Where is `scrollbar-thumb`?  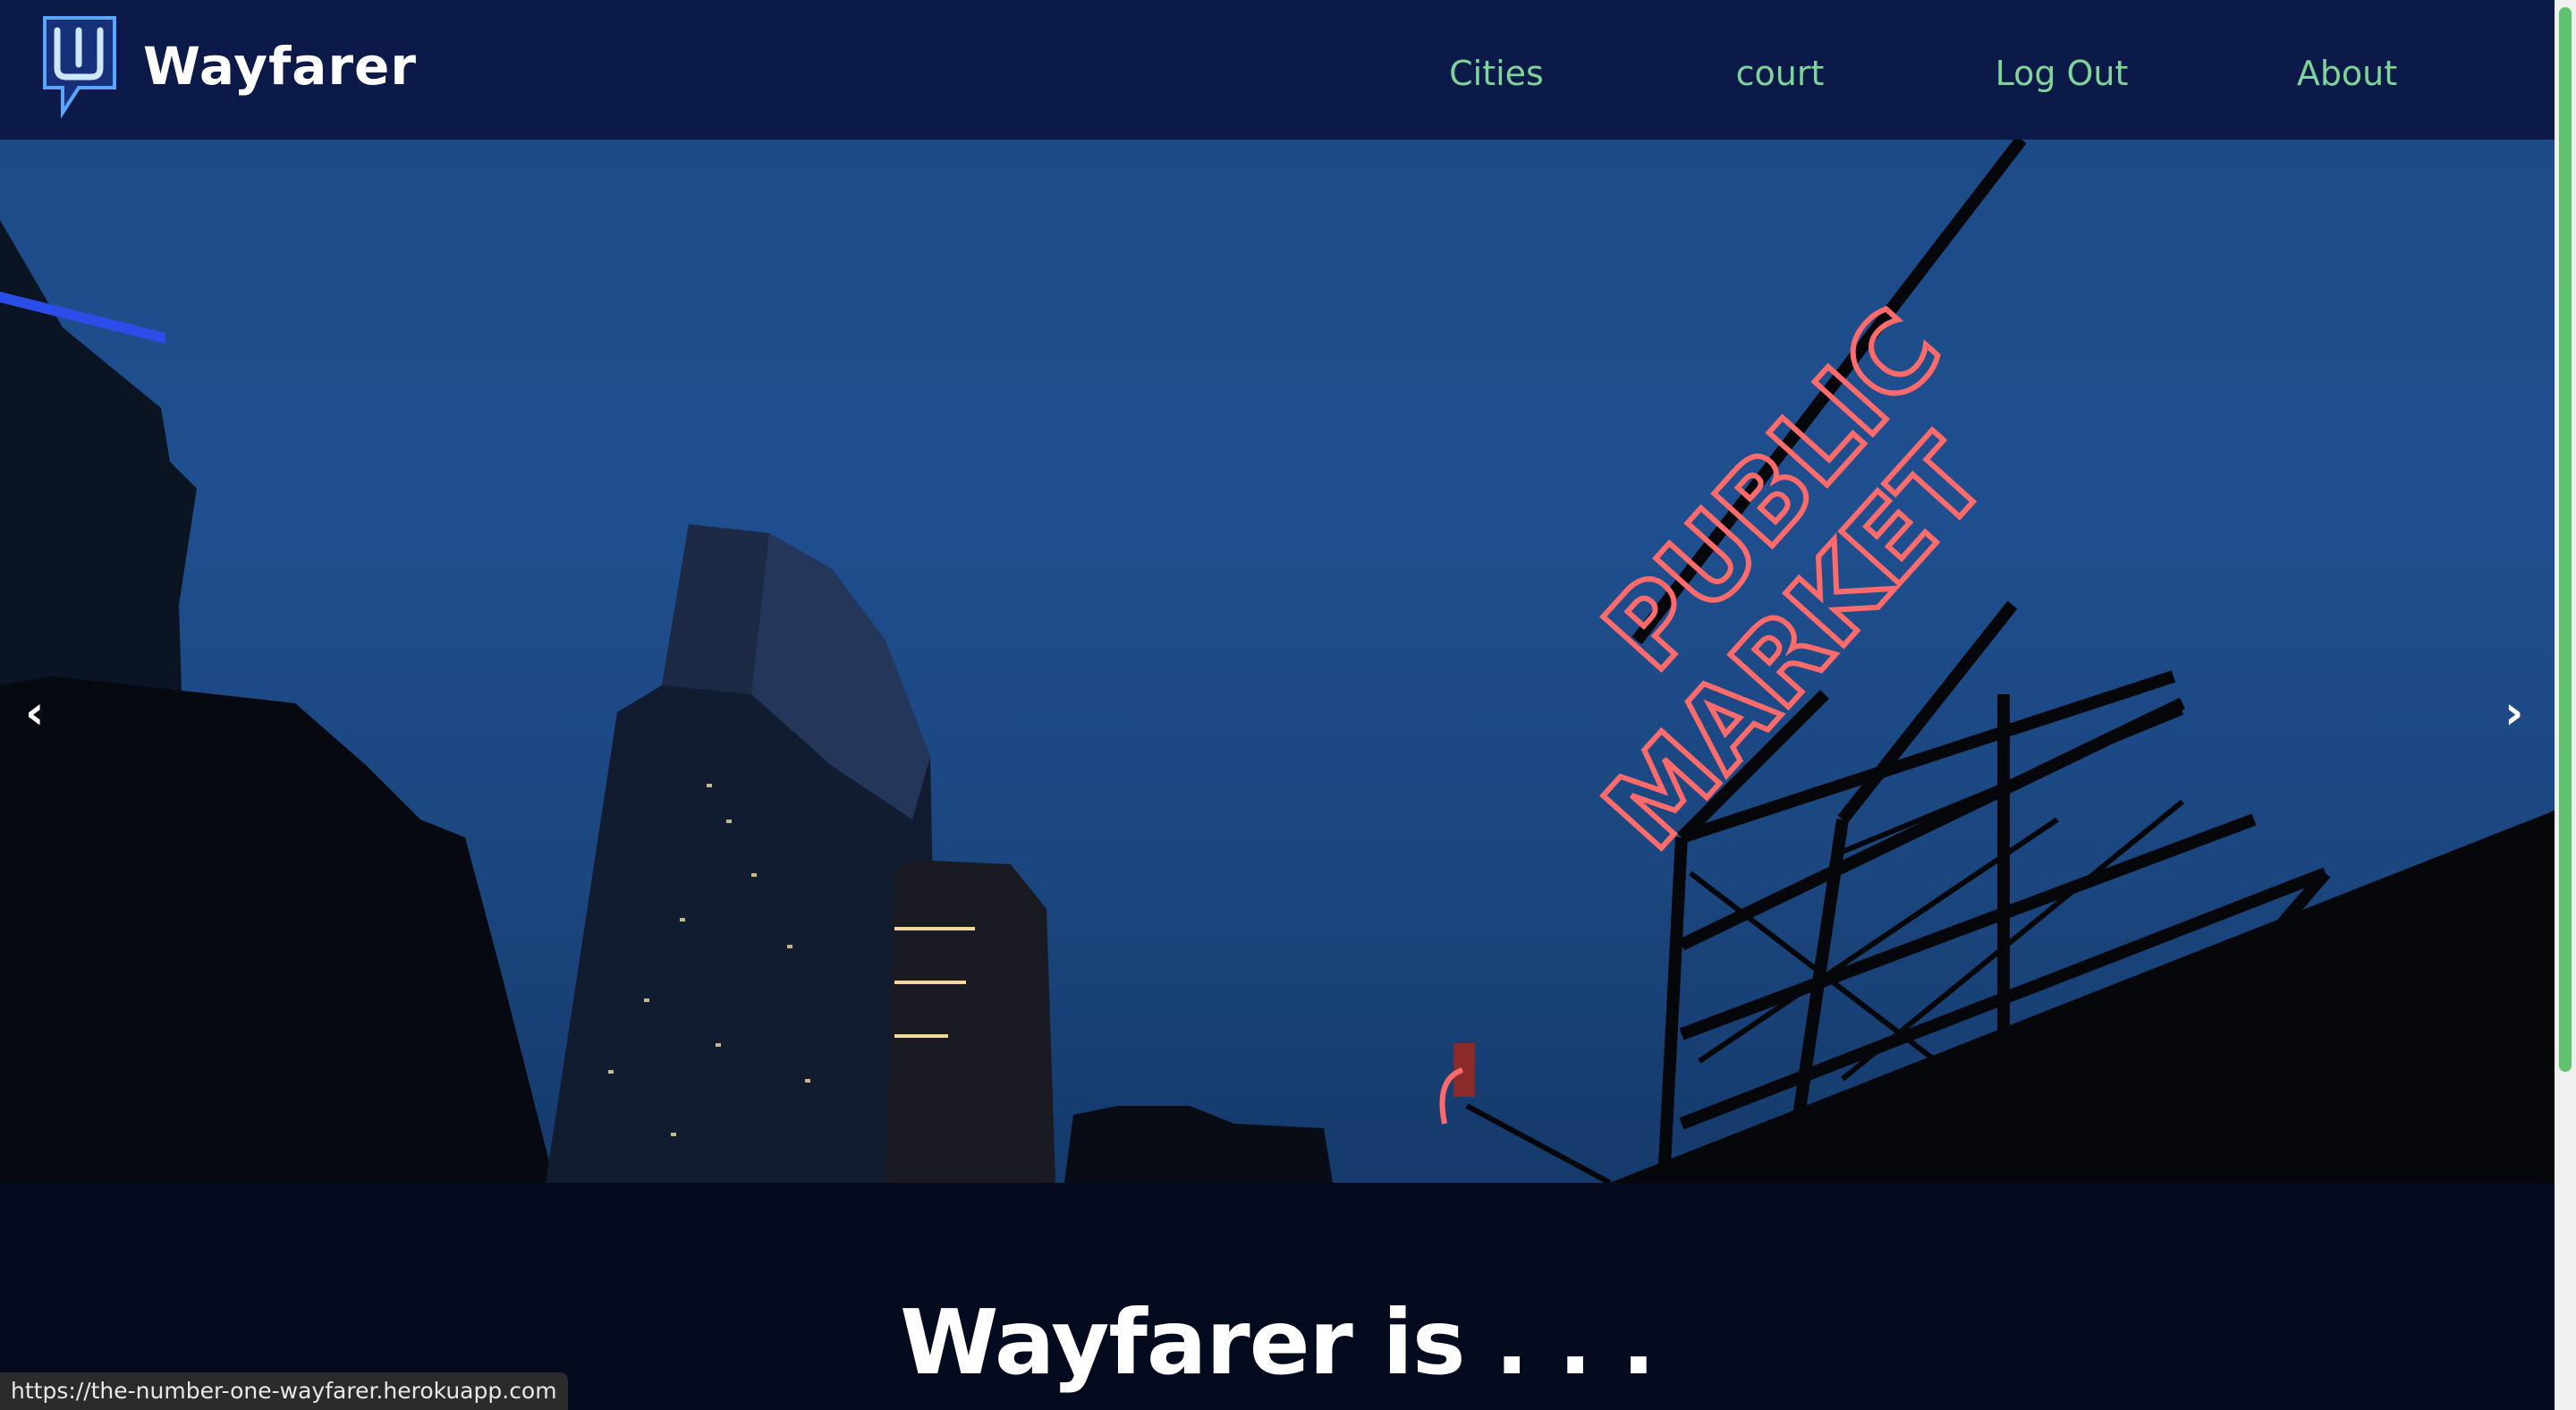
scrollbar-thumb is located at coordinates (2565, 539).